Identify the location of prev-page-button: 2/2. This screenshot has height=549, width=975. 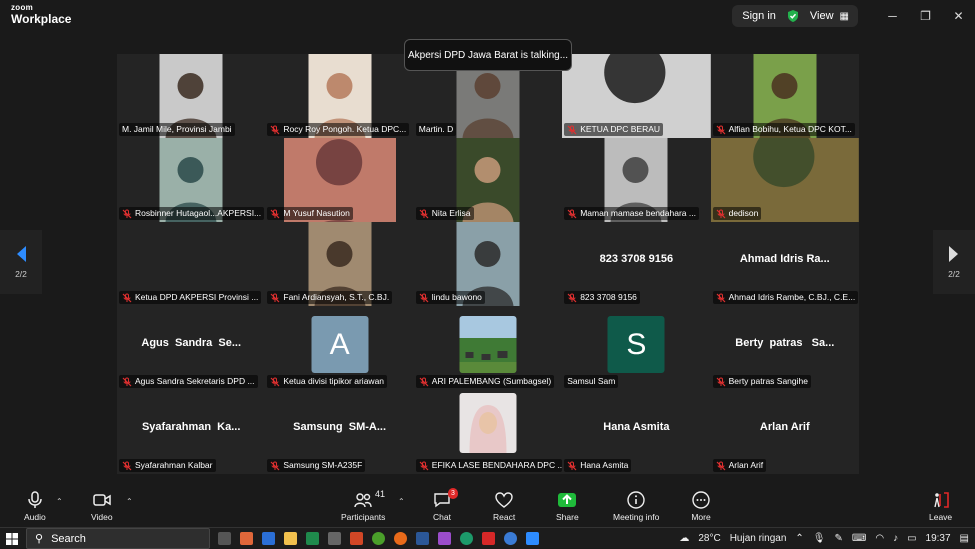
(21, 262).